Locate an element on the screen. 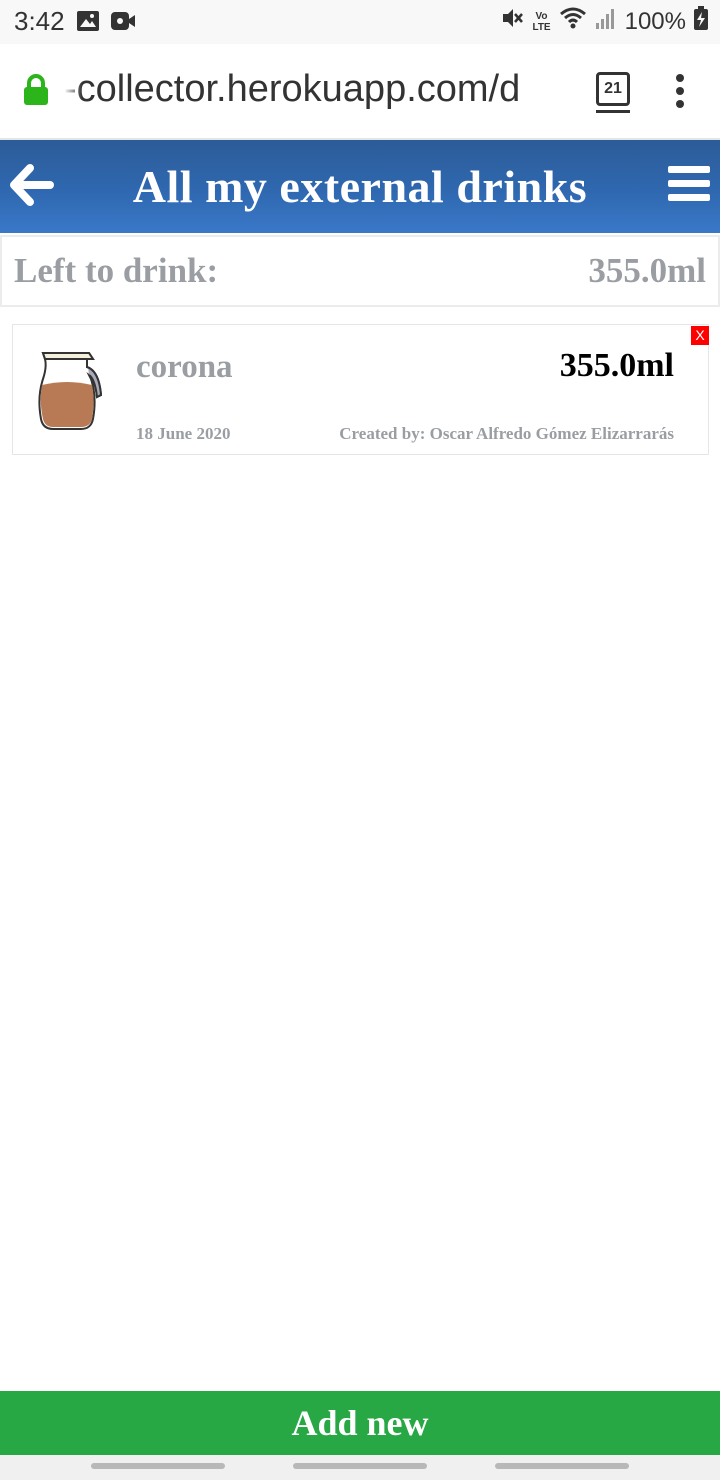 The width and height of the screenshot is (720, 1480). drink-date: 18 June 2020 is located at coordinates (183, 433).